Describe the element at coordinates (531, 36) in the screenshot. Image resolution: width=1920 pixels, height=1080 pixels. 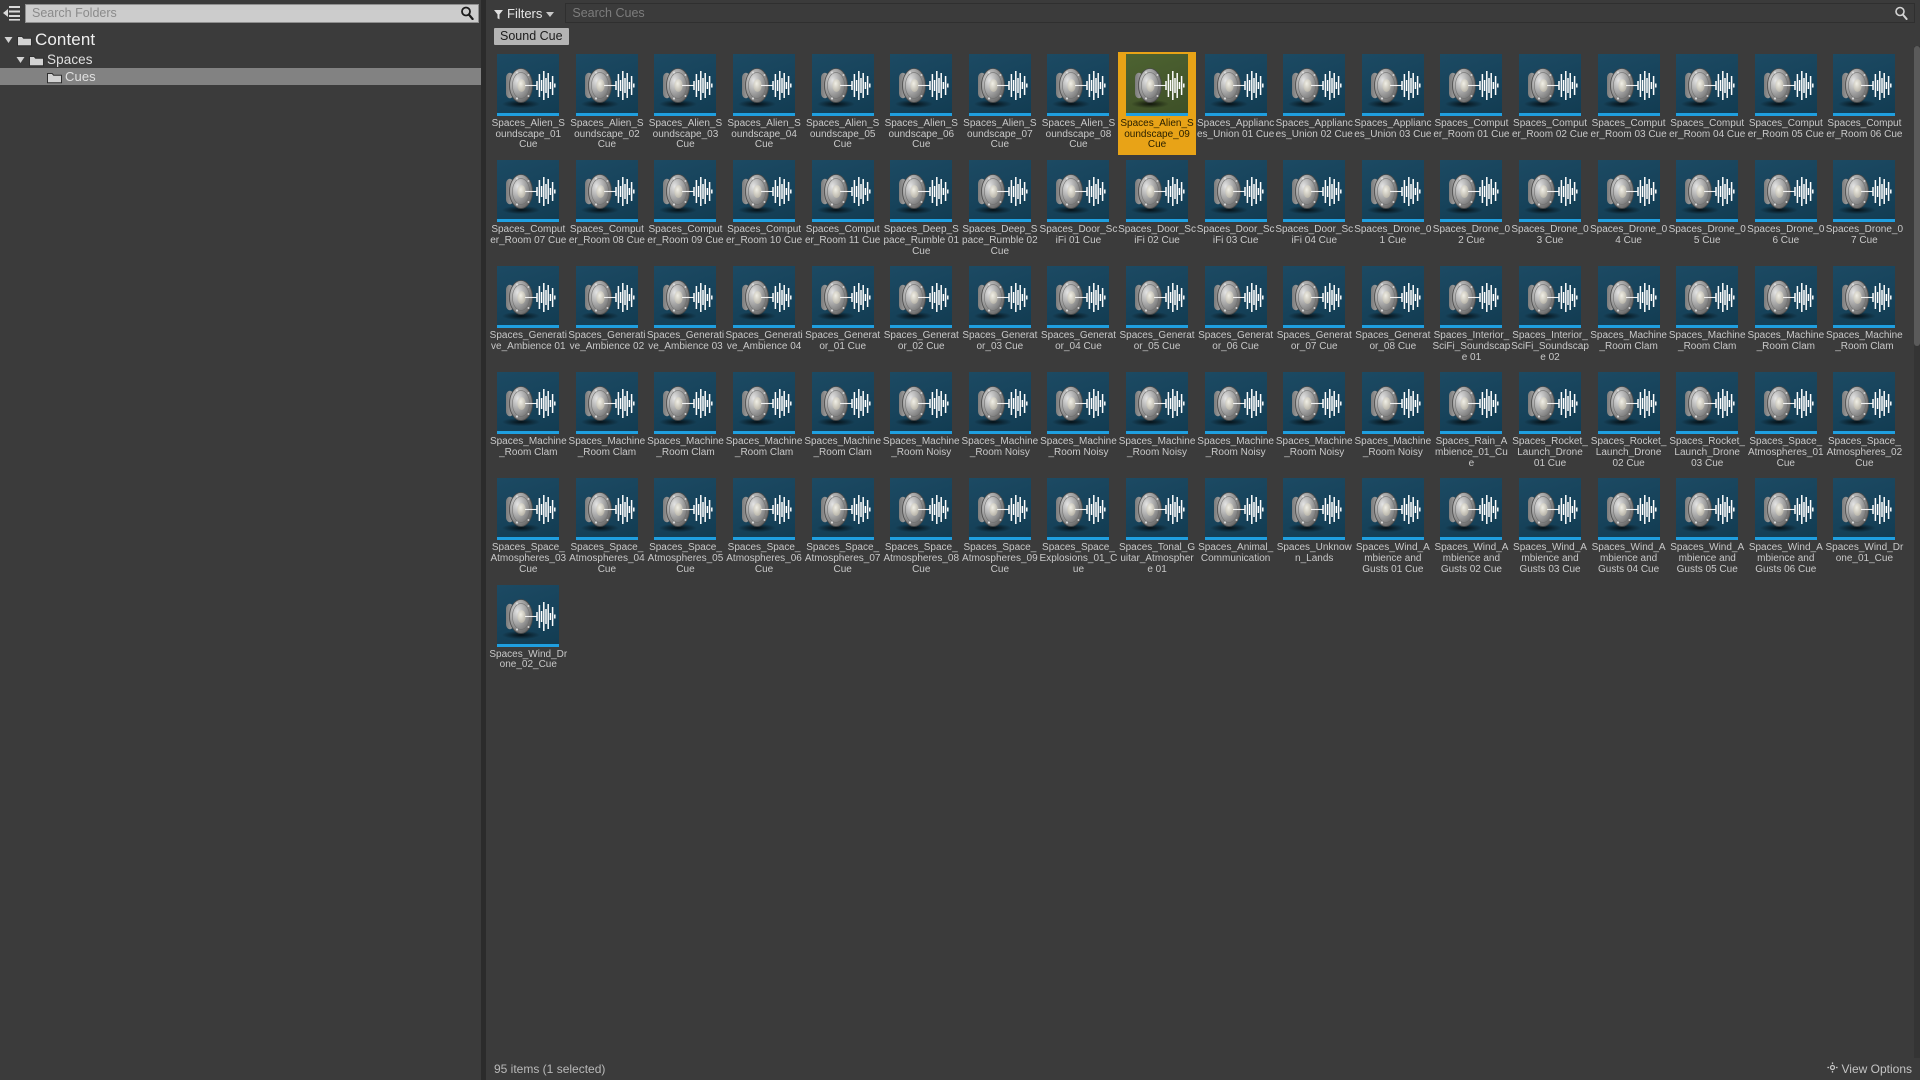
I see `filter-chip-sound-cue: Sound Cue` at that location.